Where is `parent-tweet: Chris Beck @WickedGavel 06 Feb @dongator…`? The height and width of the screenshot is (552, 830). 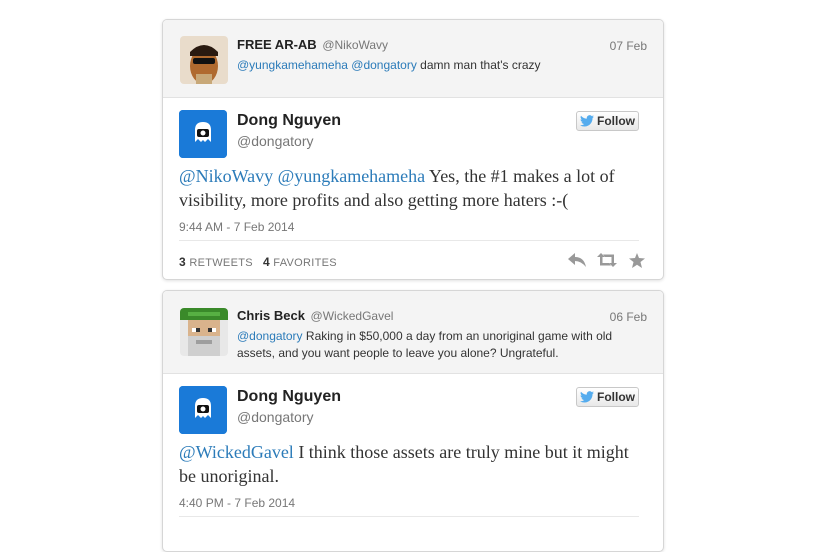
parent-tweet: Chris Beck @WickedGavel 06 Feb @dongator… is located at coordinates (413, 332).